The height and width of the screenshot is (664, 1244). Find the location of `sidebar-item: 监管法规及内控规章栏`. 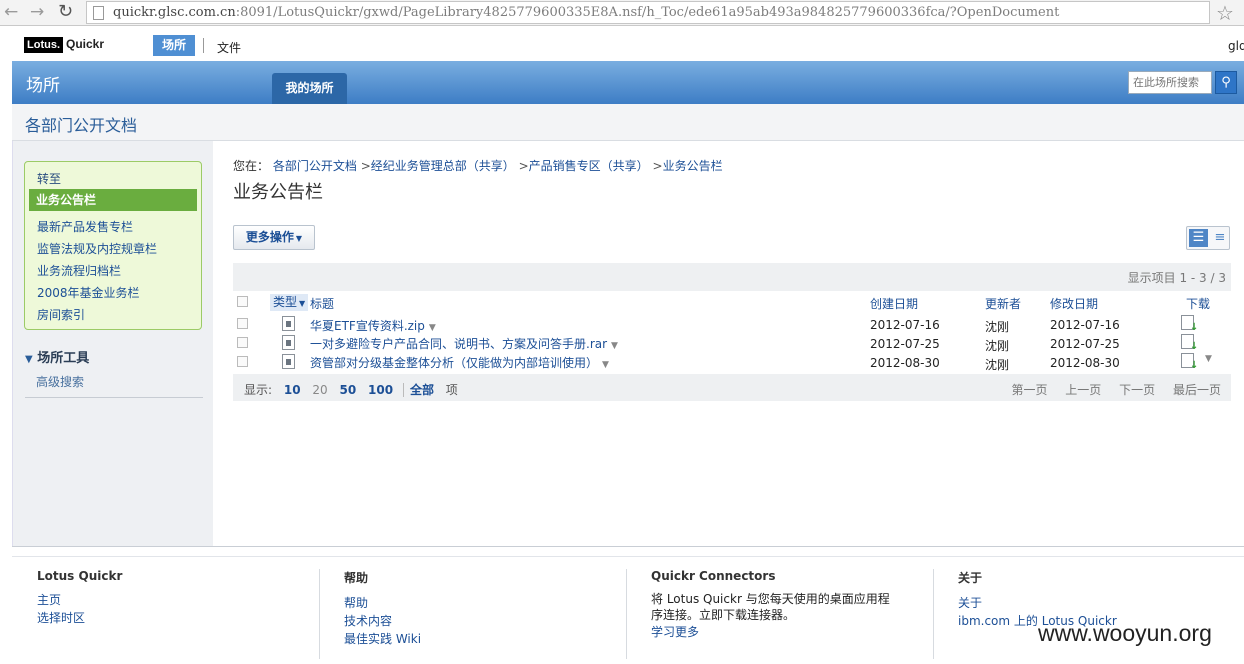

sidebar-item: 监管法规及内控规章栏 is located at coordinates (97, 248).